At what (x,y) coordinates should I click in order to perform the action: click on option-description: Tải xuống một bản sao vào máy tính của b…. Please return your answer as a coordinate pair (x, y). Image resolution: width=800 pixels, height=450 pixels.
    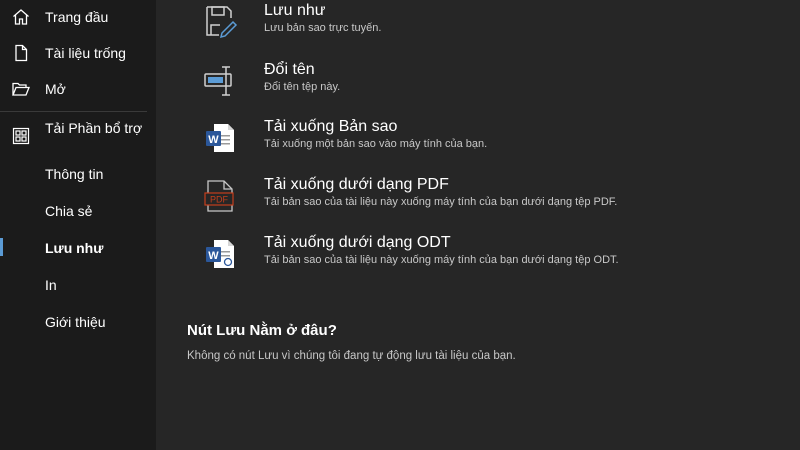
    Looking at the image, I should click on (376, 144).